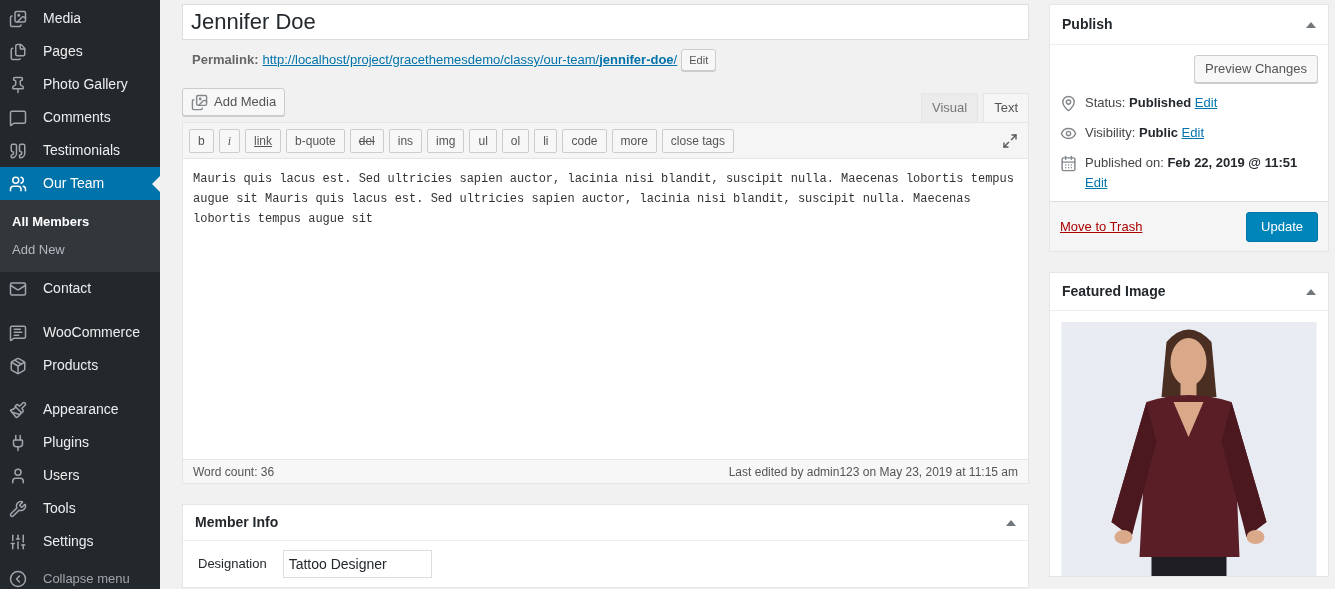  What do you see at coordinates (156, 184) in the screenshot?
I see `current-arrow-icon` at bounding box center [156, 184].